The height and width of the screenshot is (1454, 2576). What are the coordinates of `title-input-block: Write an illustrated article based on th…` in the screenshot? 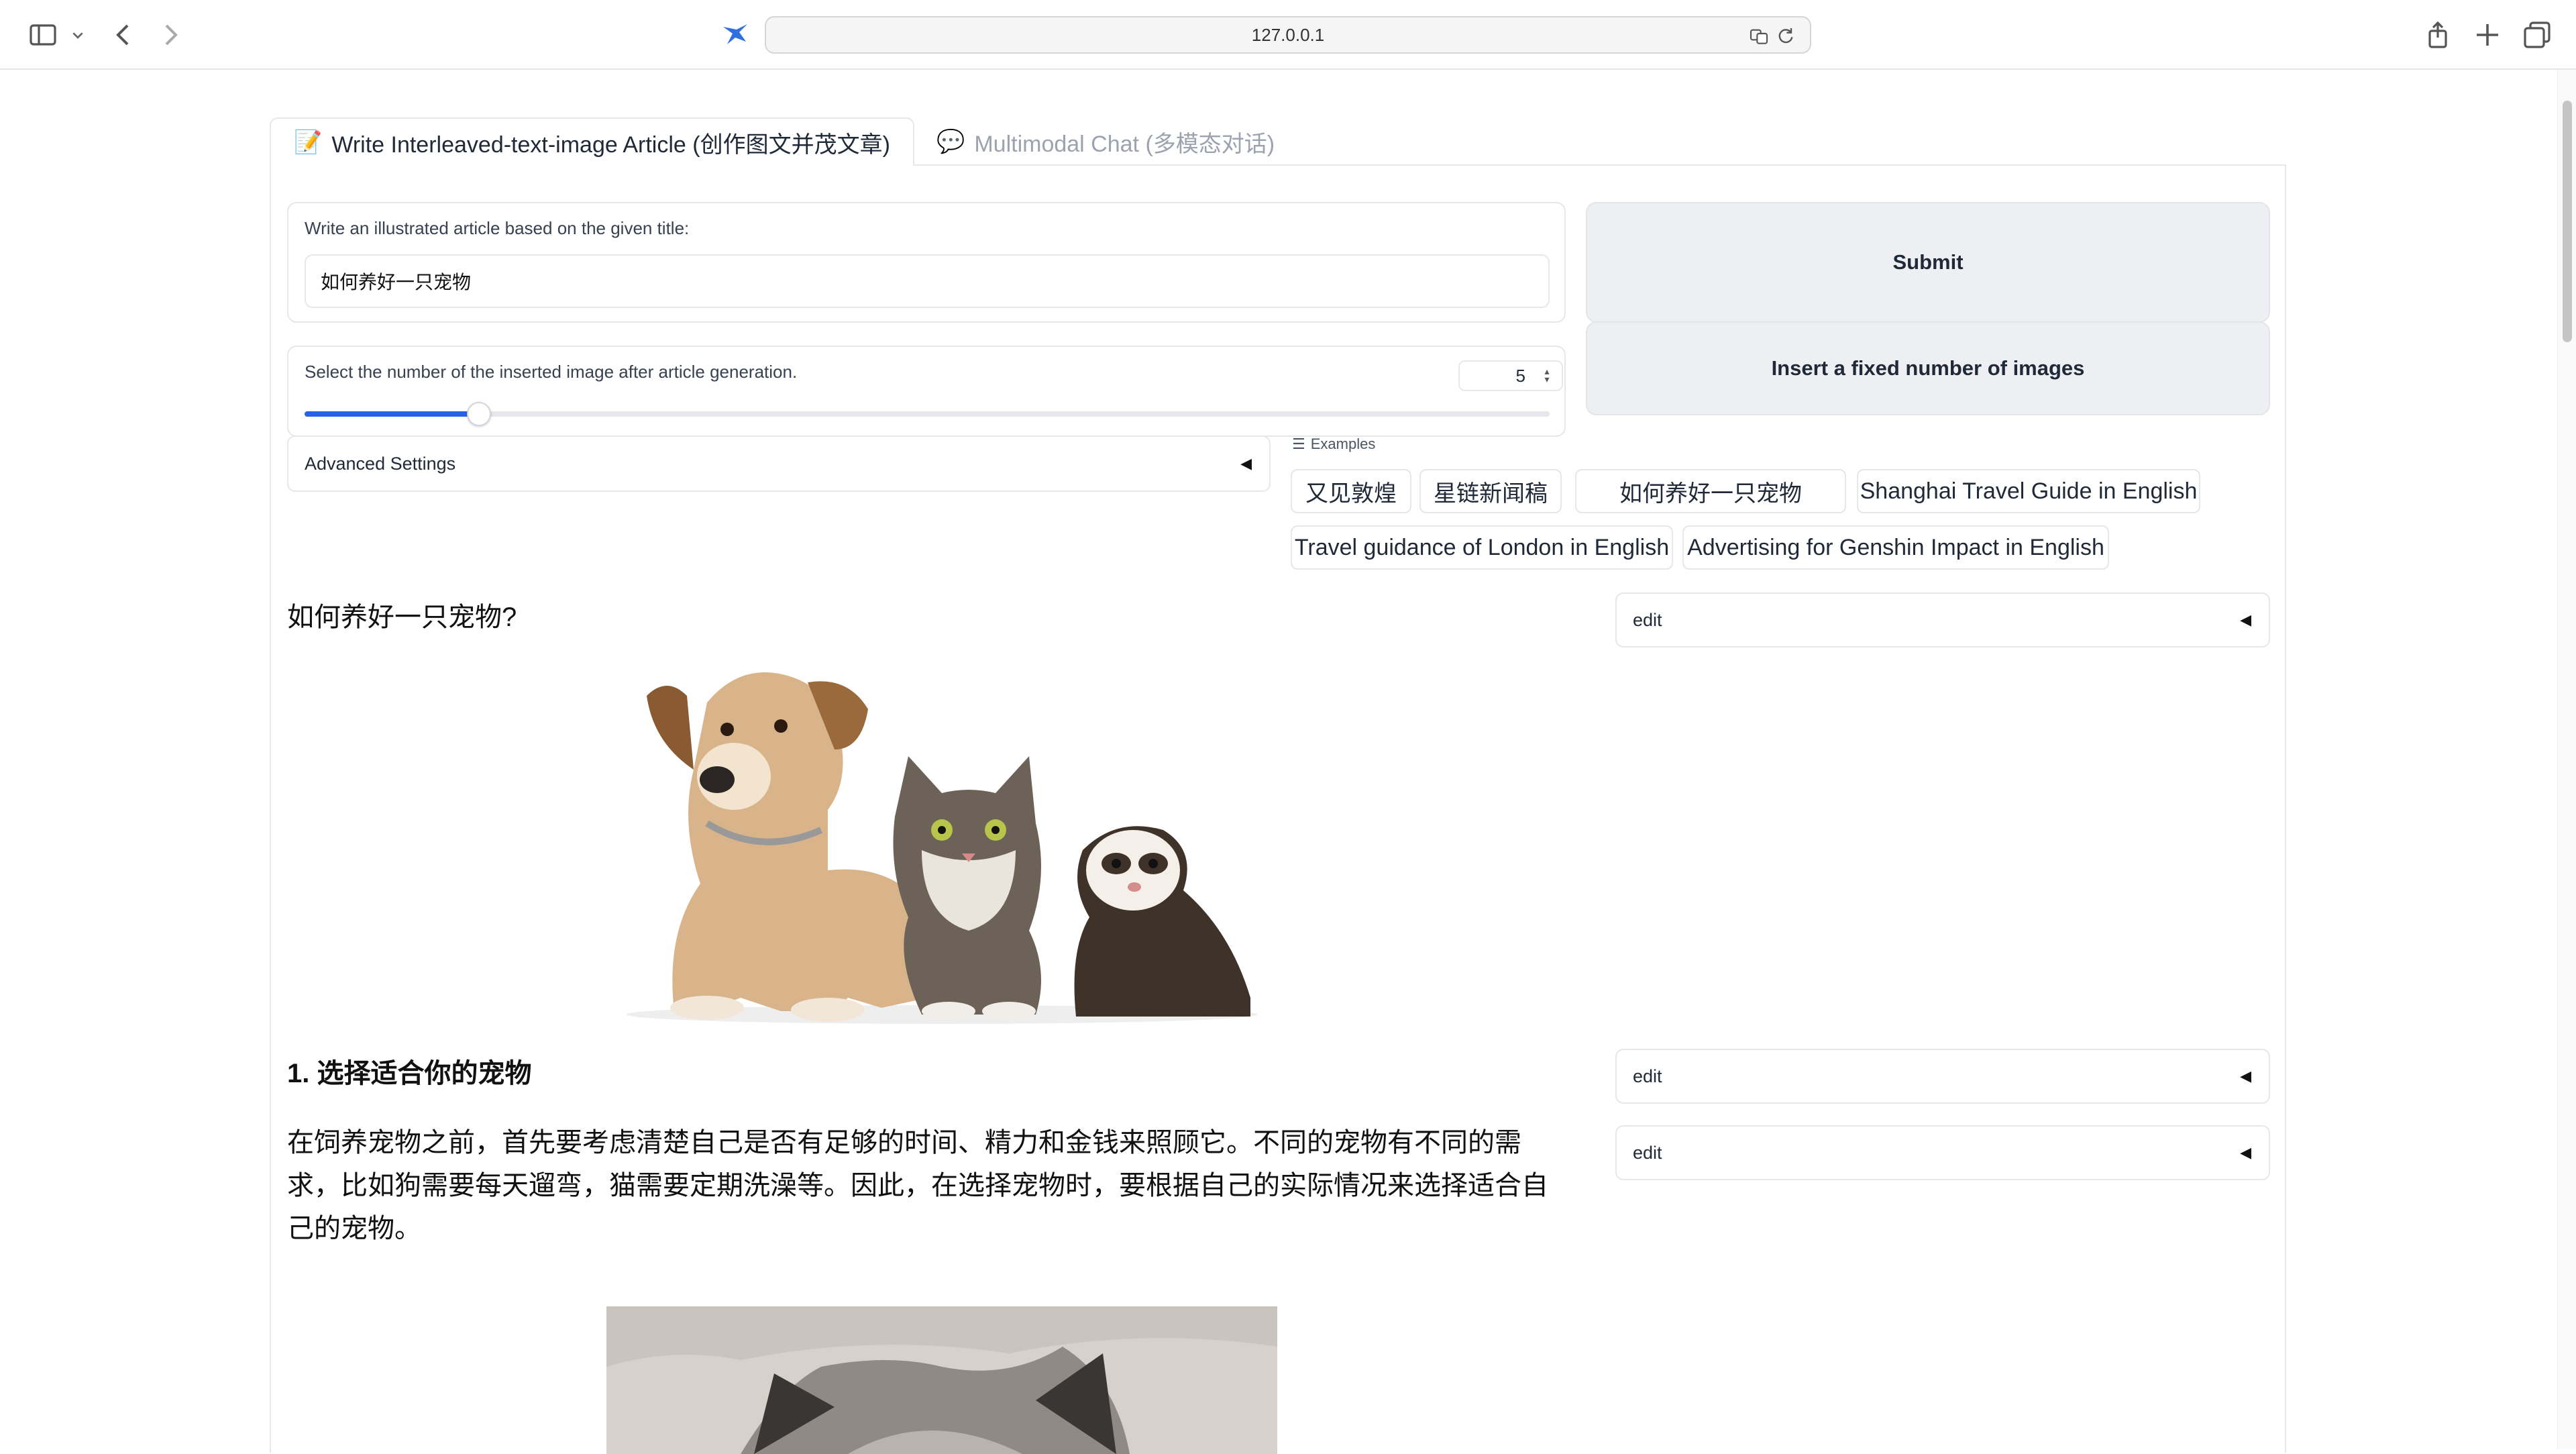 It's located at (926, 262).